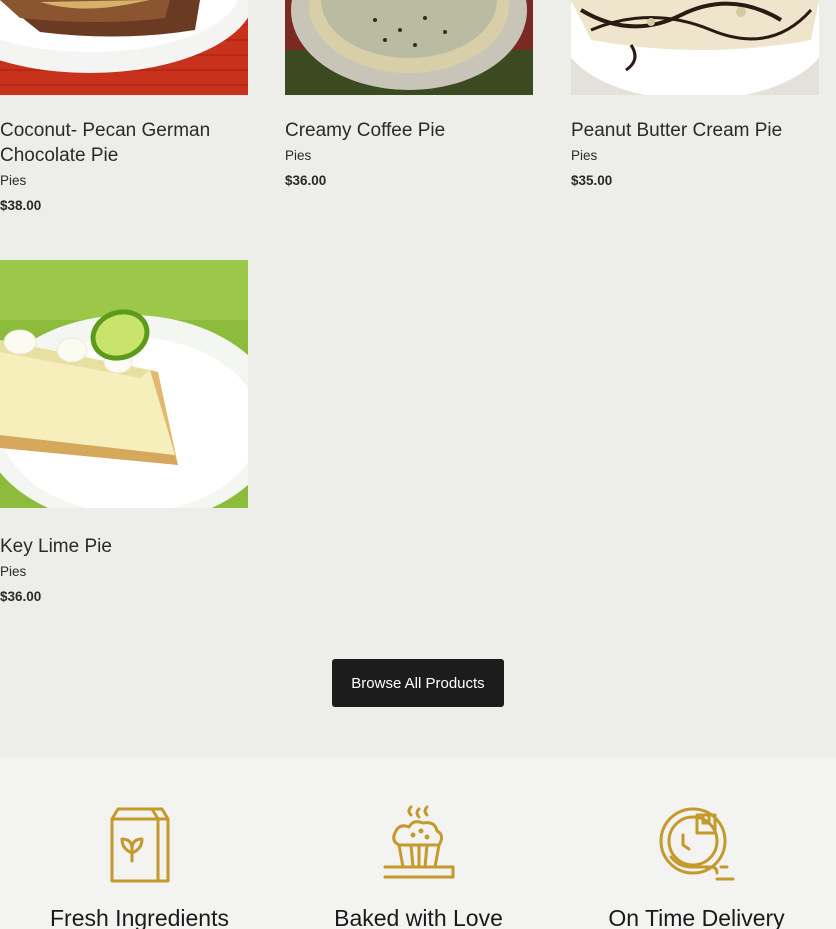  What do you see at coordinates (21, 205) in the screenshot?
I see `product-price: $38.00` at bounding box center [21, 205].